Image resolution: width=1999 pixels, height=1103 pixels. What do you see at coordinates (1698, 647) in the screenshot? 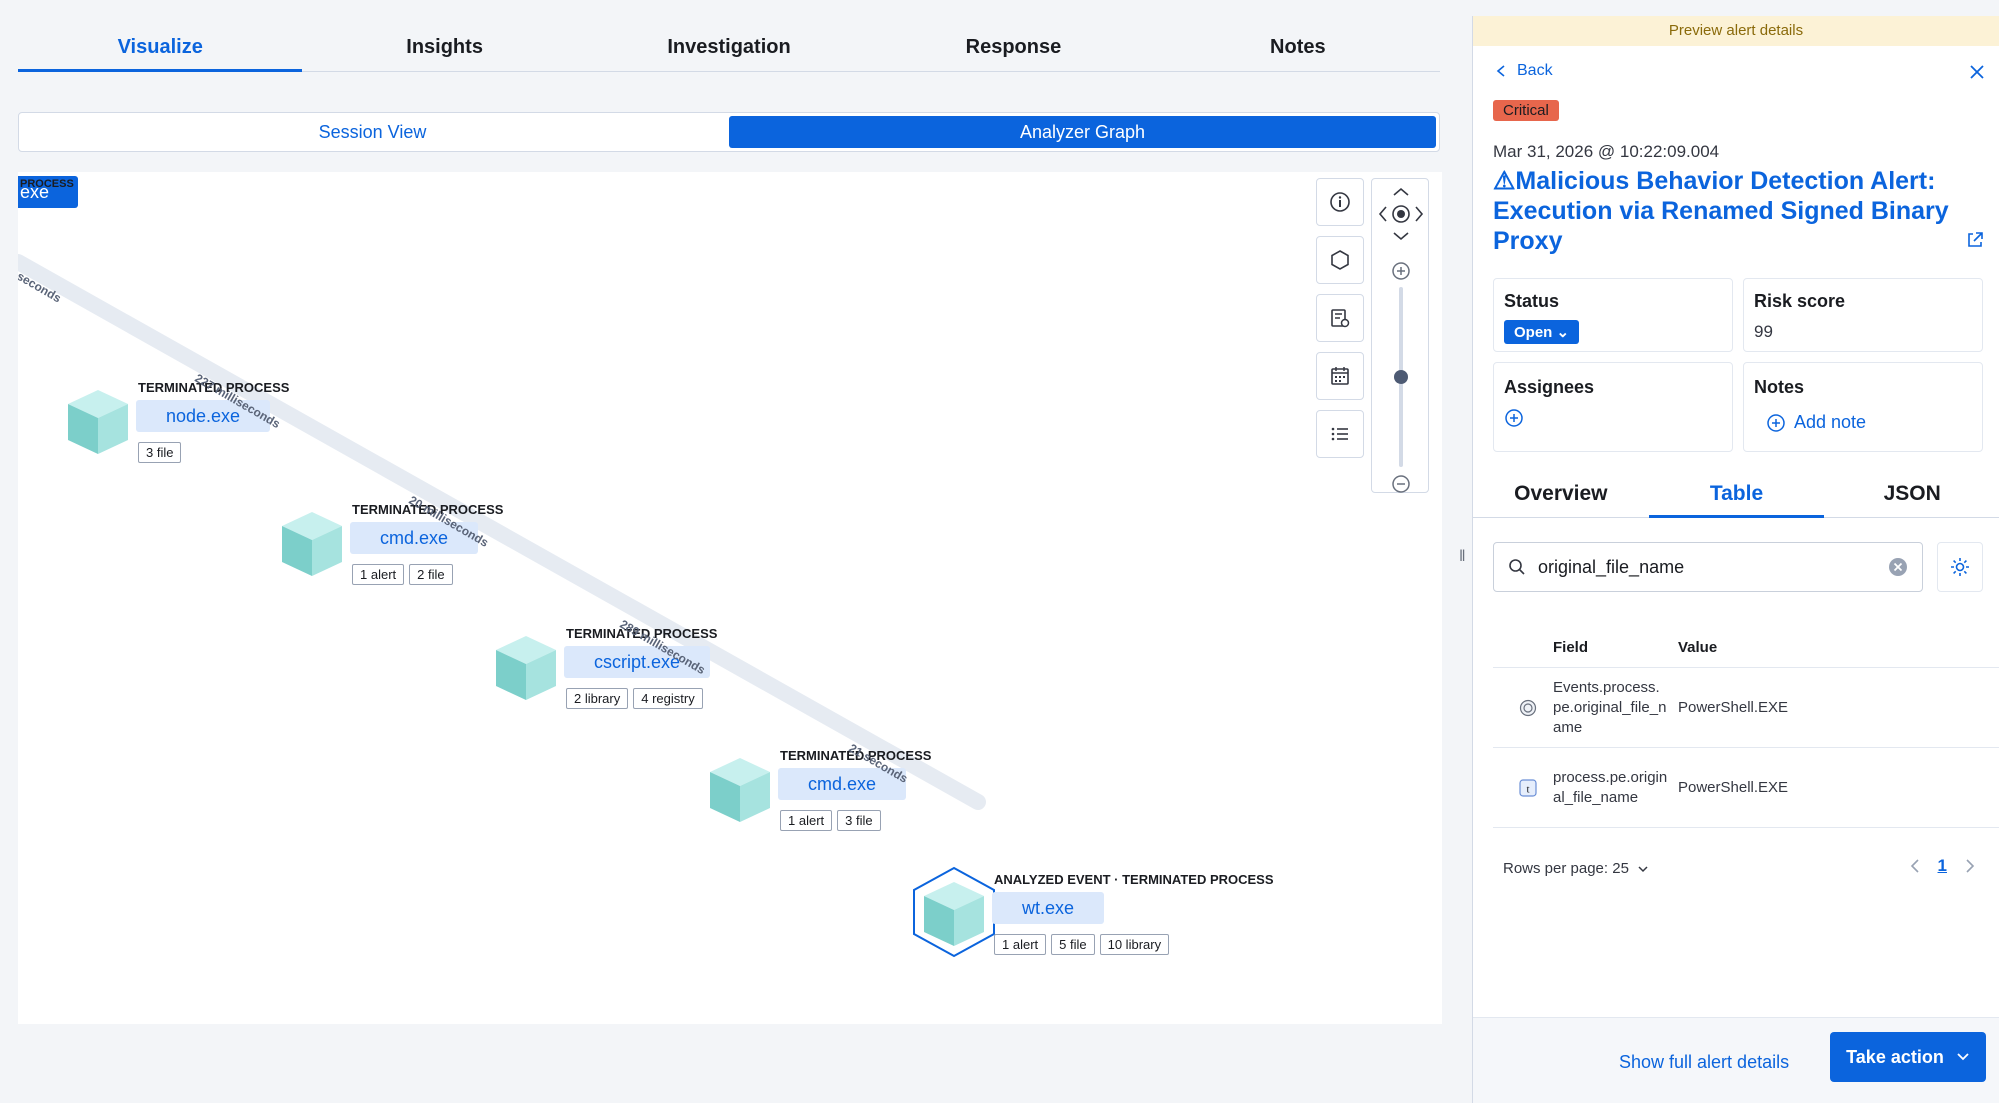
I see `value-column-header: Value` at bounding box center [1698, 647].